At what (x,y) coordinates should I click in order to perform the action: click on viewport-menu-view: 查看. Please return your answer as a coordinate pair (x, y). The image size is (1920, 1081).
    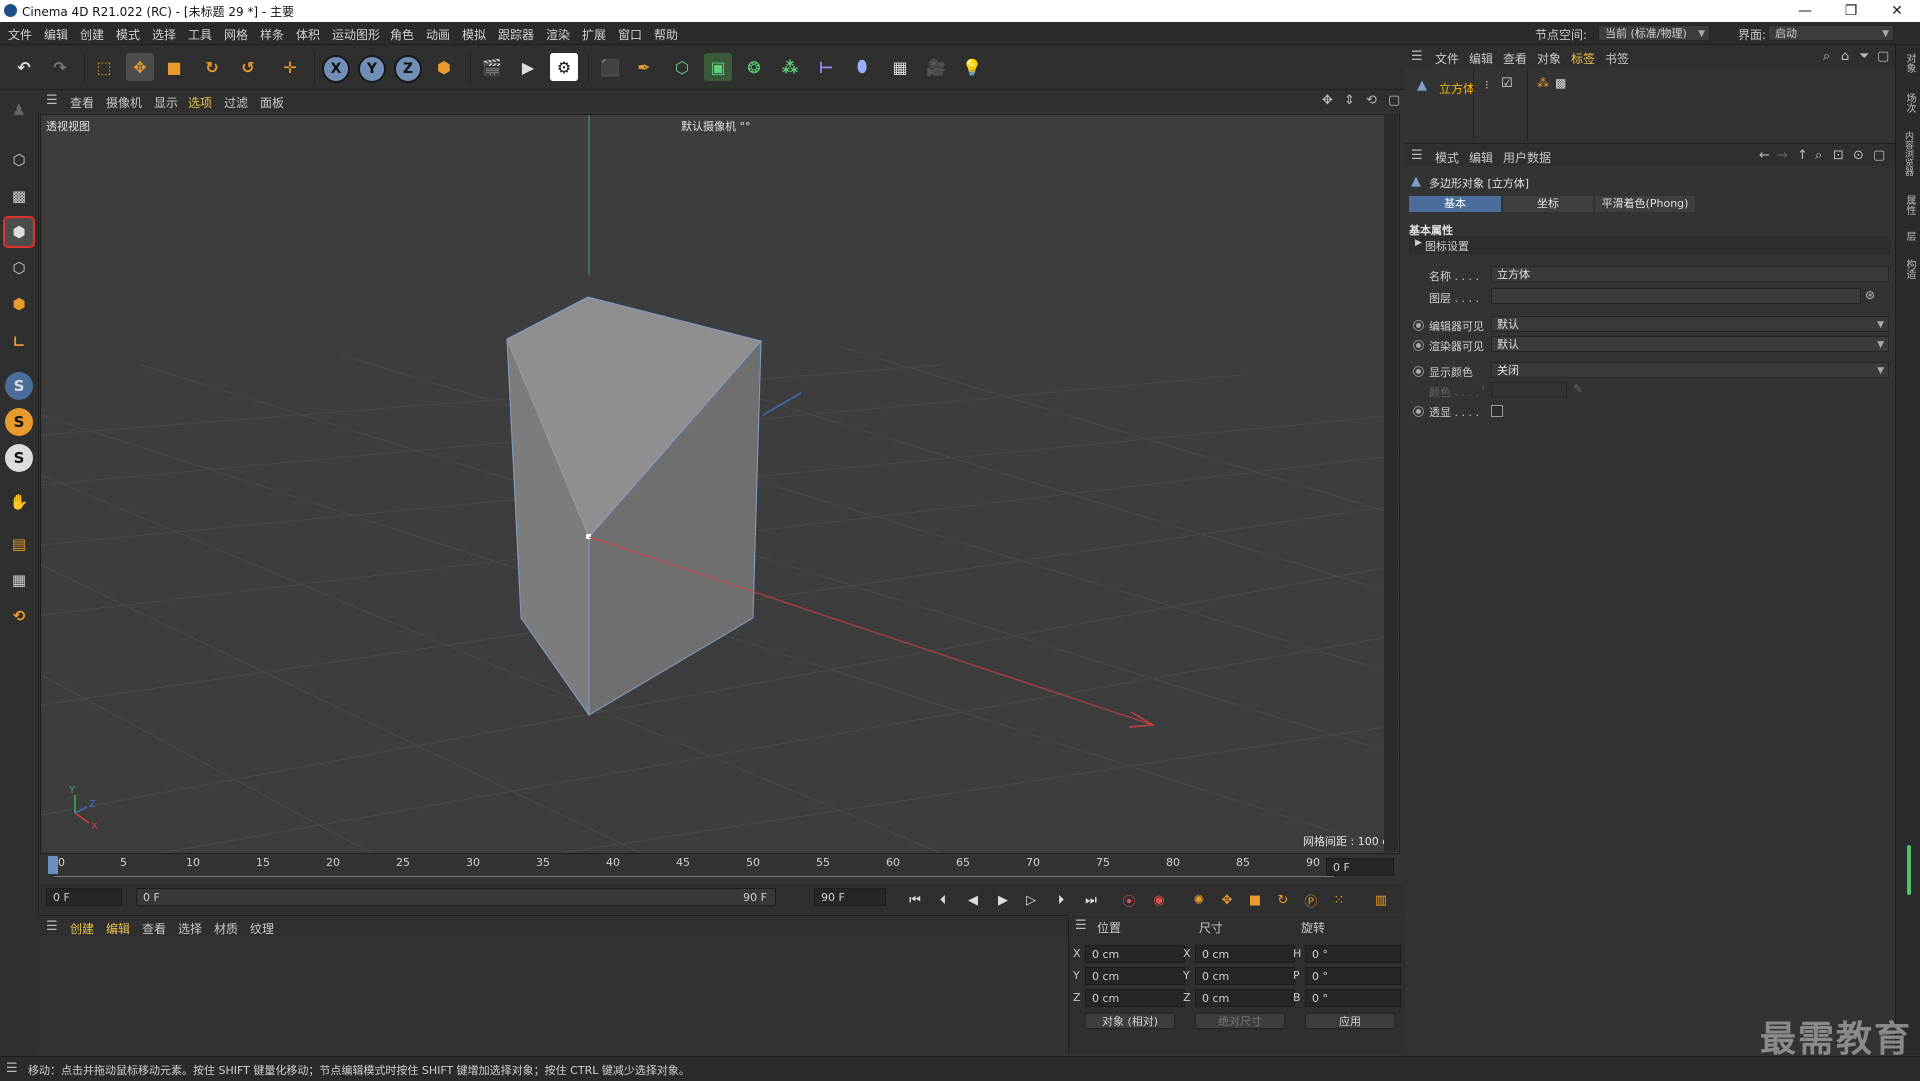
    Looking at the image, I should click on (82, 102).